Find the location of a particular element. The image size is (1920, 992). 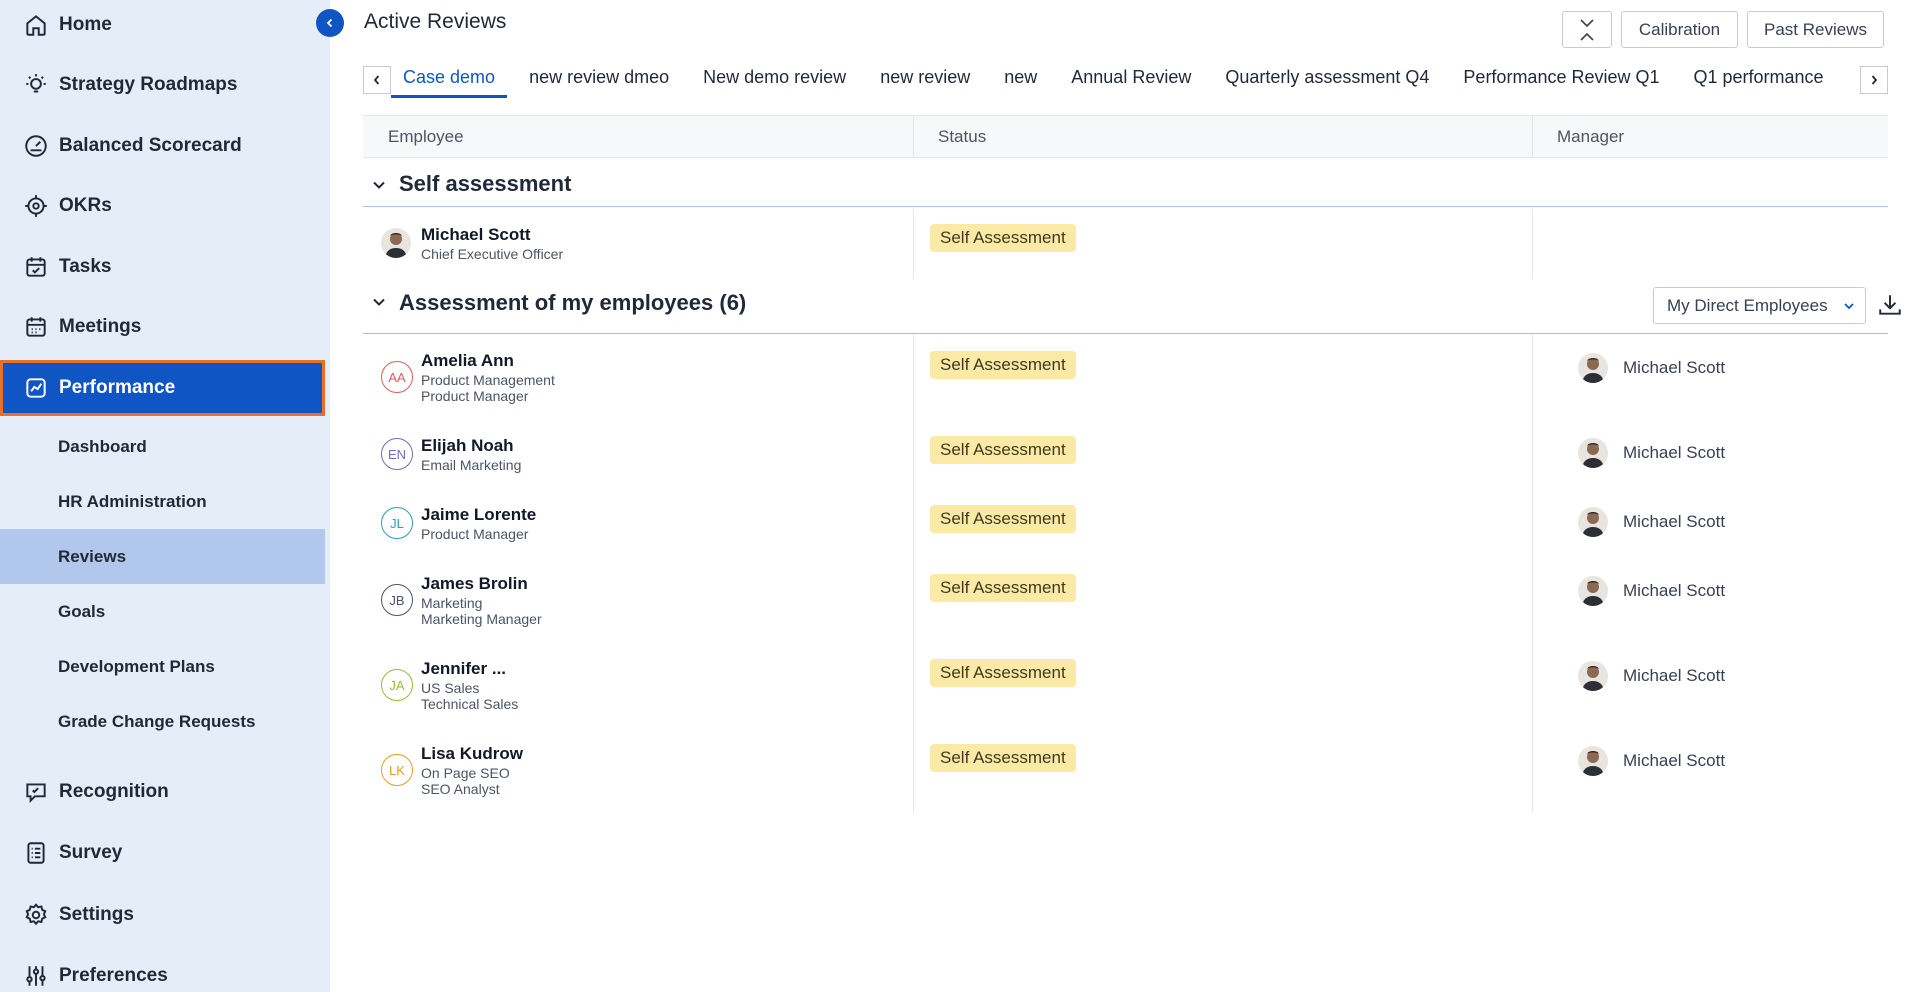

sidebar-collapse-button is located at coordinates (330, 23).